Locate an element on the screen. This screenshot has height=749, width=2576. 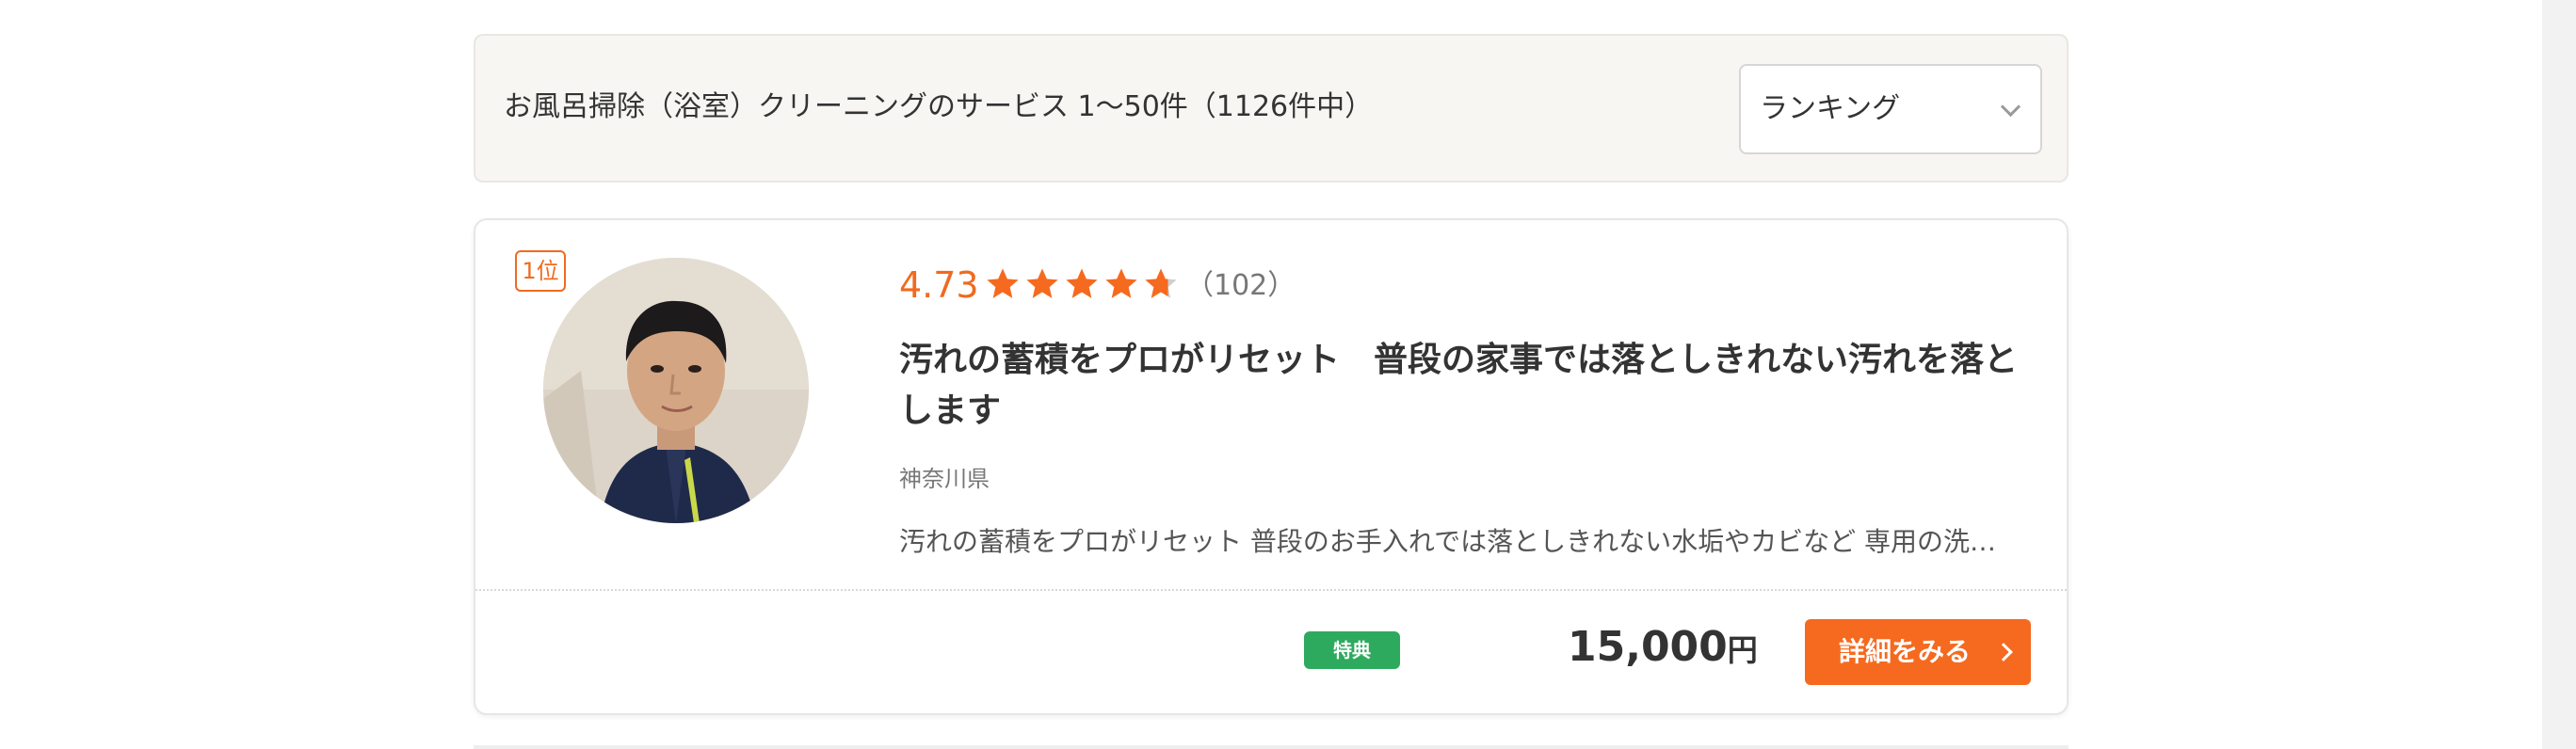
price-unit: 円 is located at coordinates (1742, 650).